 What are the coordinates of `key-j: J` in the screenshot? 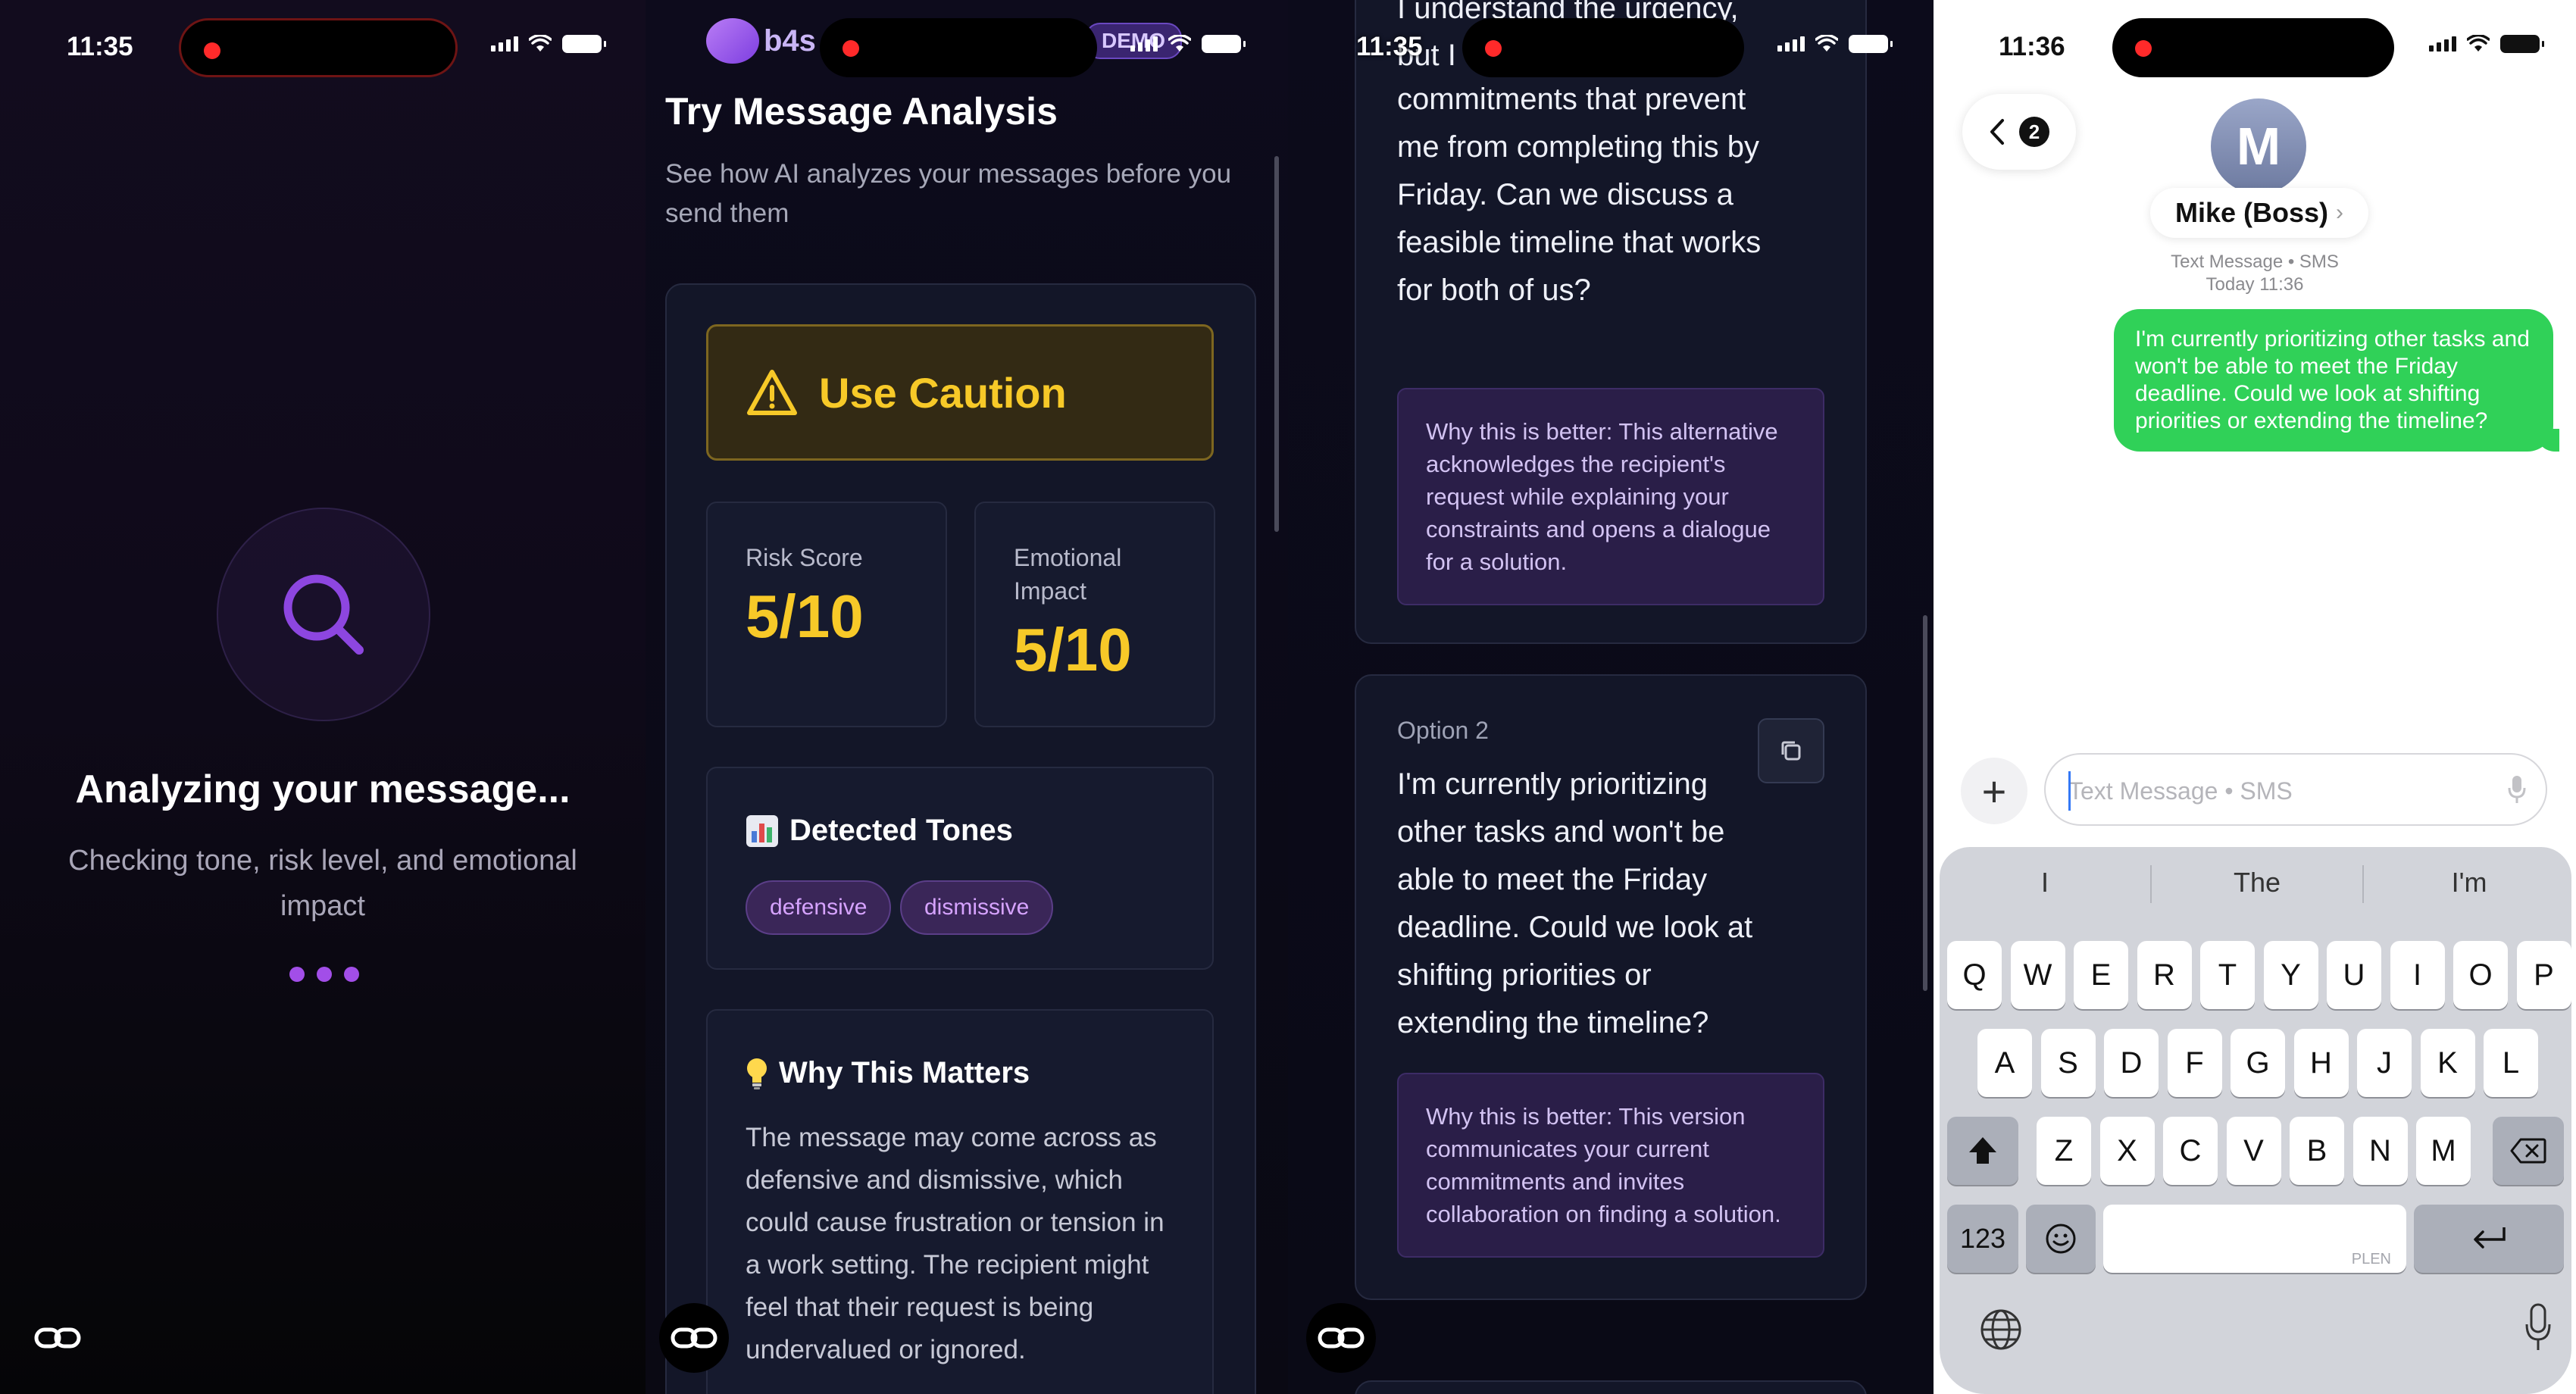 It's located at (2384, 1063).